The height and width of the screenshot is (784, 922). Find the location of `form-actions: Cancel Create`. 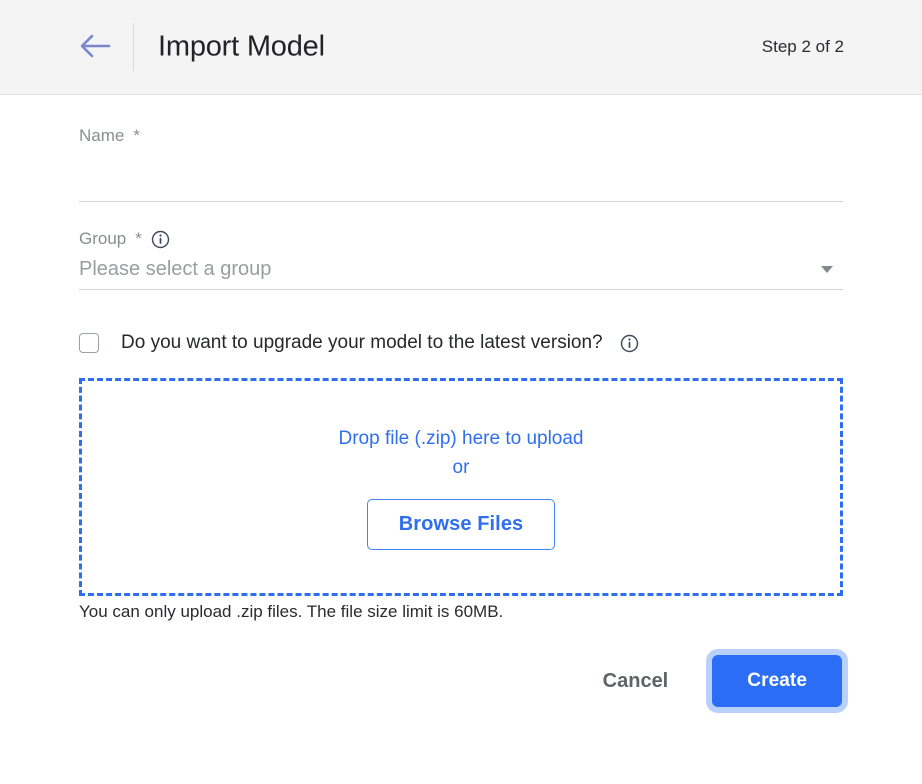

form-actions: Cancel Create is located at coordinates (461, 681).